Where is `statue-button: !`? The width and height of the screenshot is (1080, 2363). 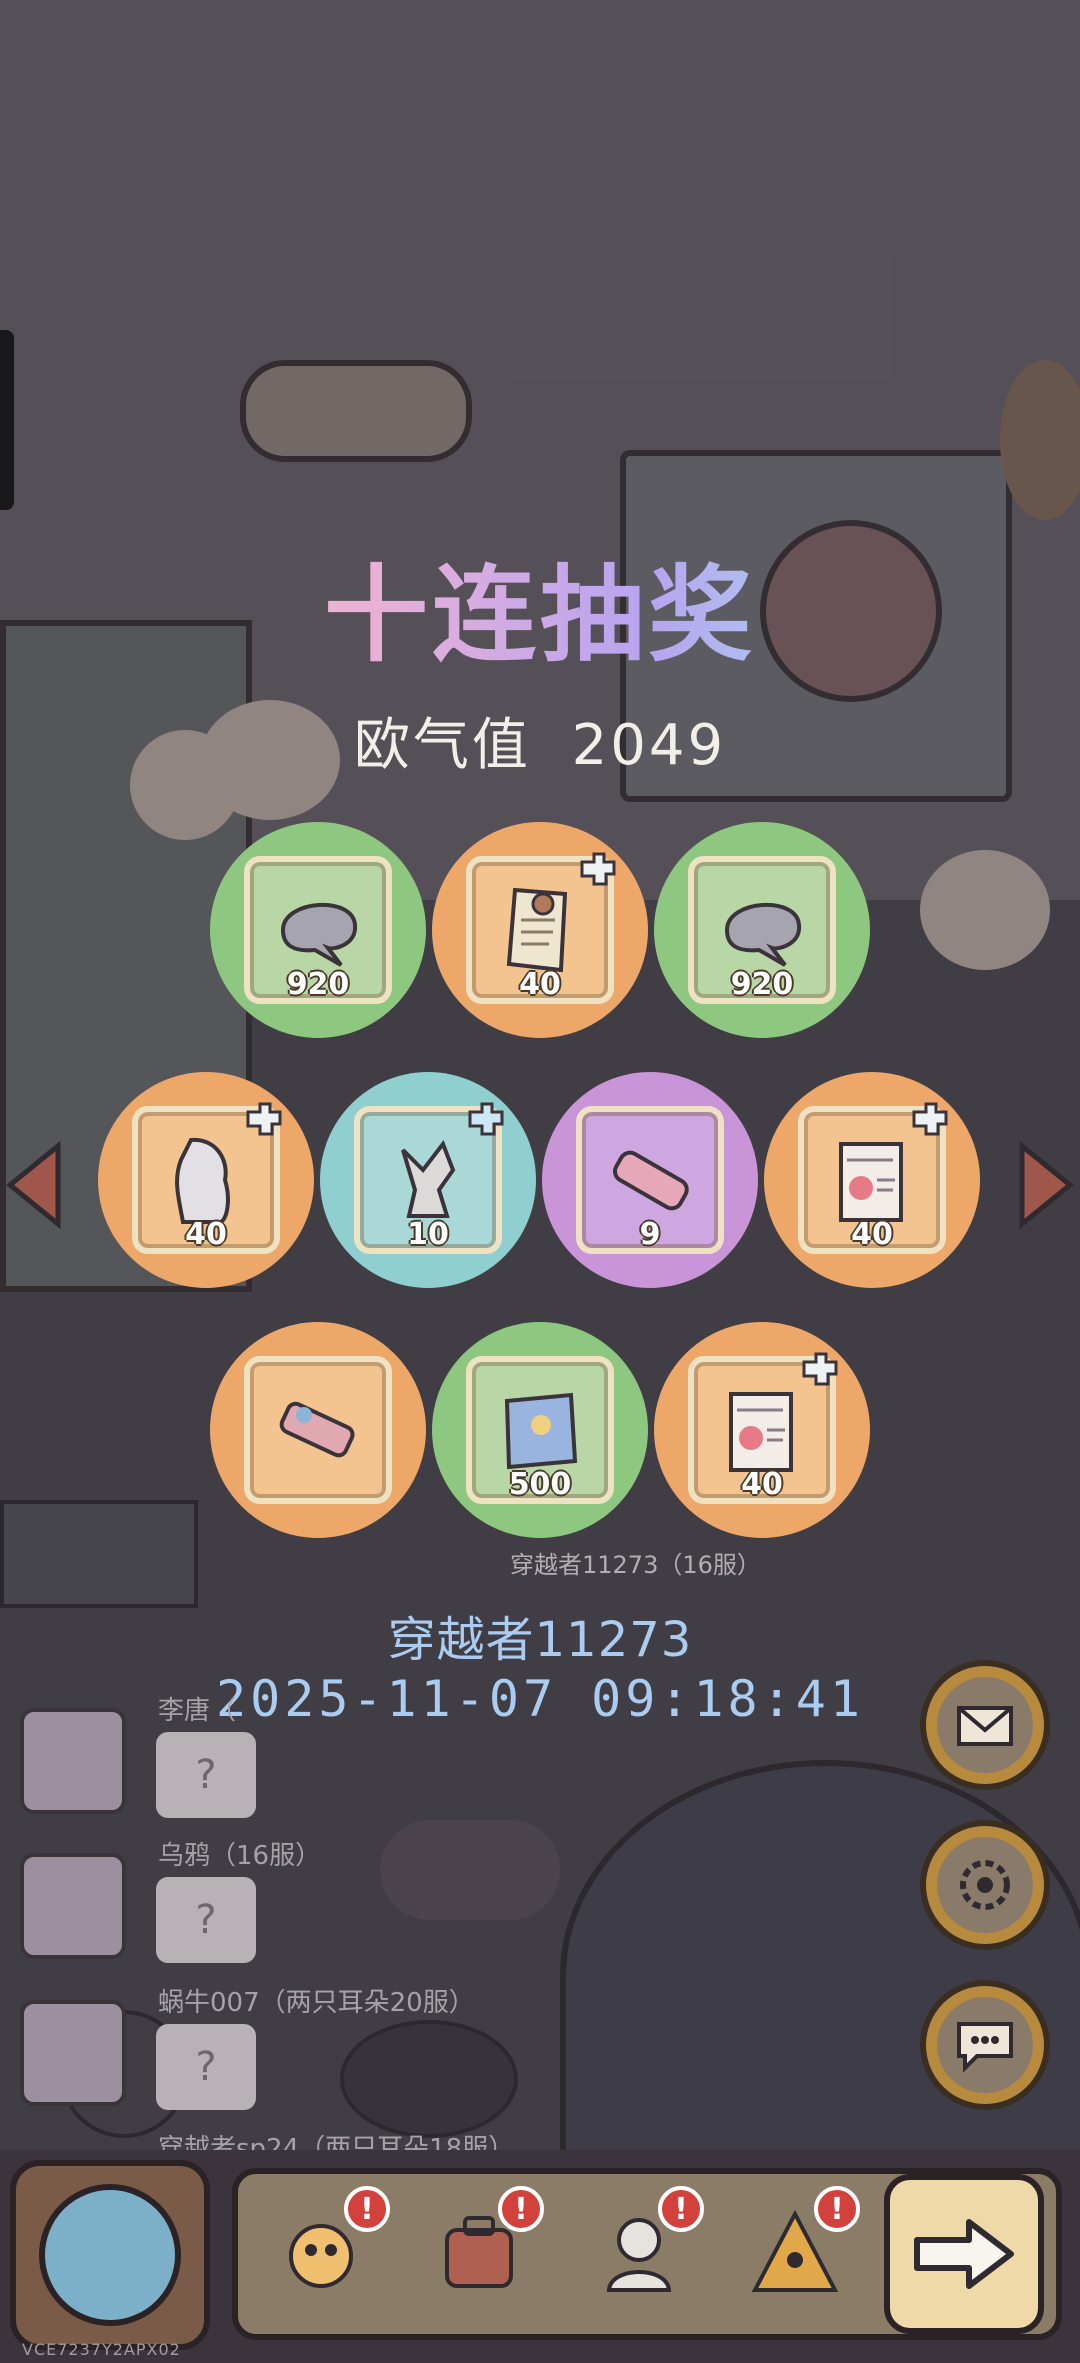
statue-button: ! is located at coordinates (639, 2251).